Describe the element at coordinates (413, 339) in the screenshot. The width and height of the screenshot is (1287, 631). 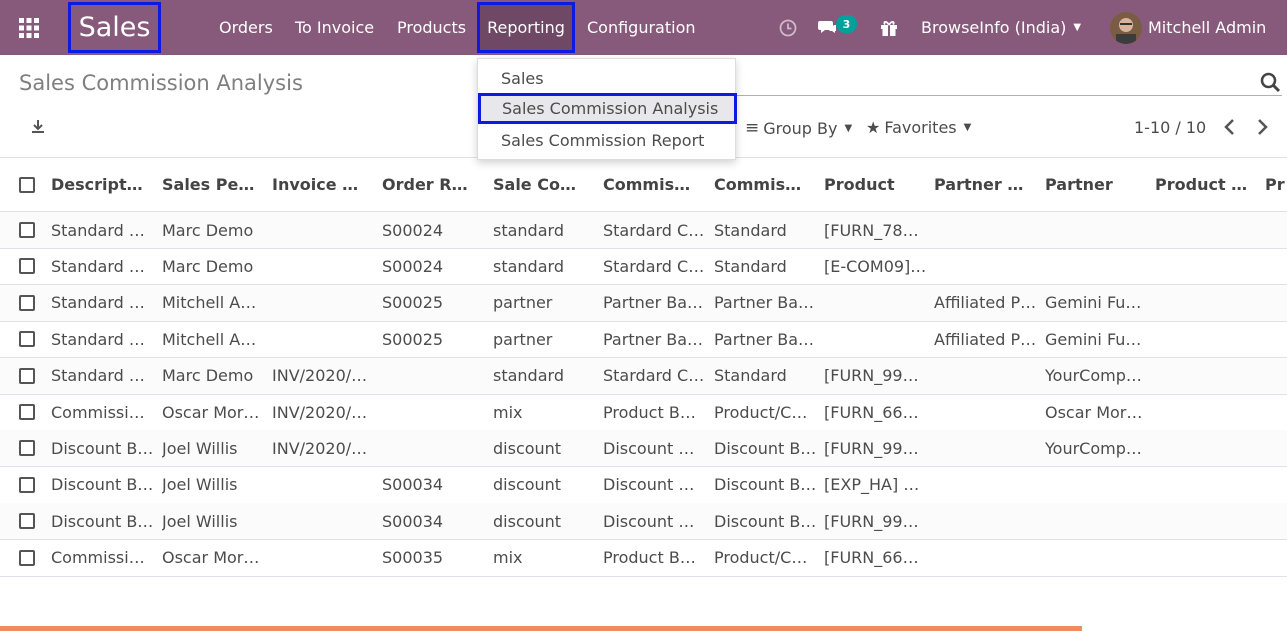
I see `cell-order-ref: S00025` at that location.